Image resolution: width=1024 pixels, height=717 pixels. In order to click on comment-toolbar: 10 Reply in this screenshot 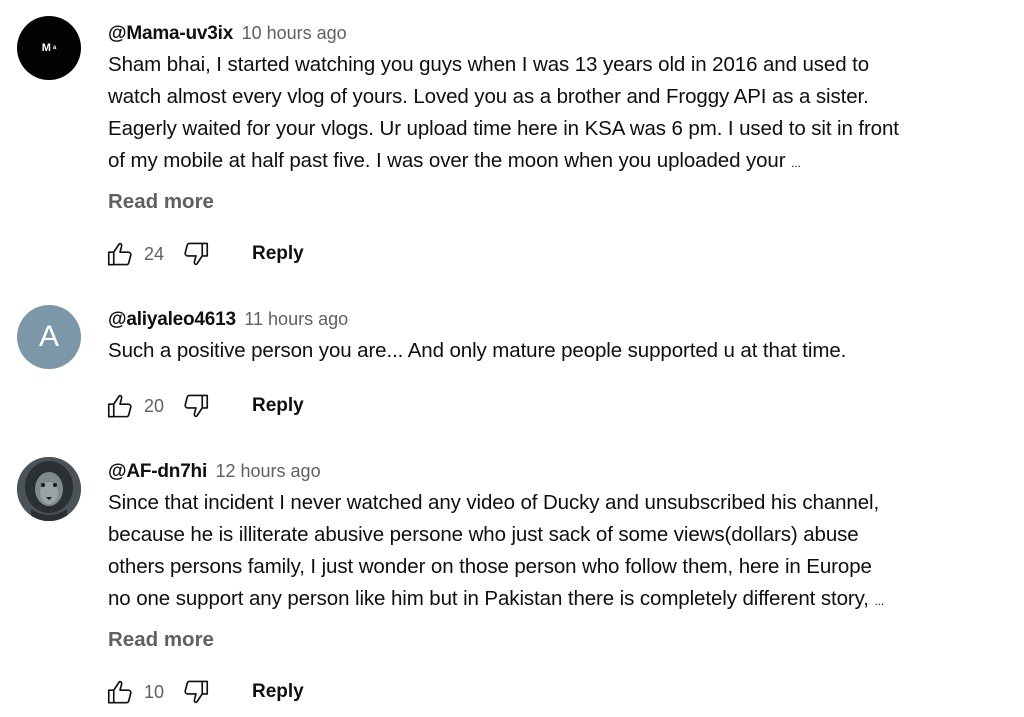, I will do `click(204, 692)`.